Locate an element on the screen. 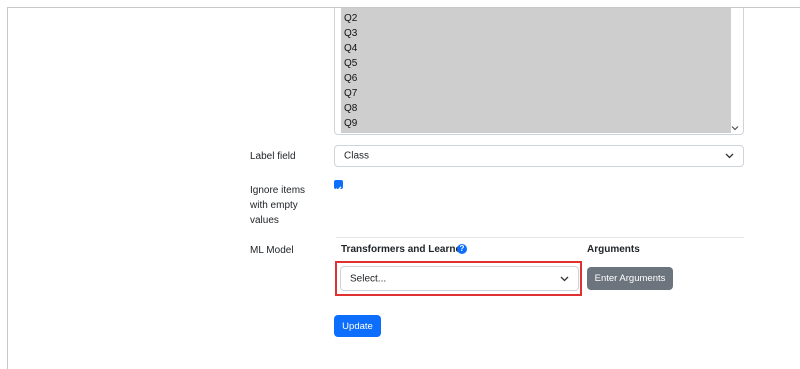  list-option: Q6 is located at coordinates (350, 79).